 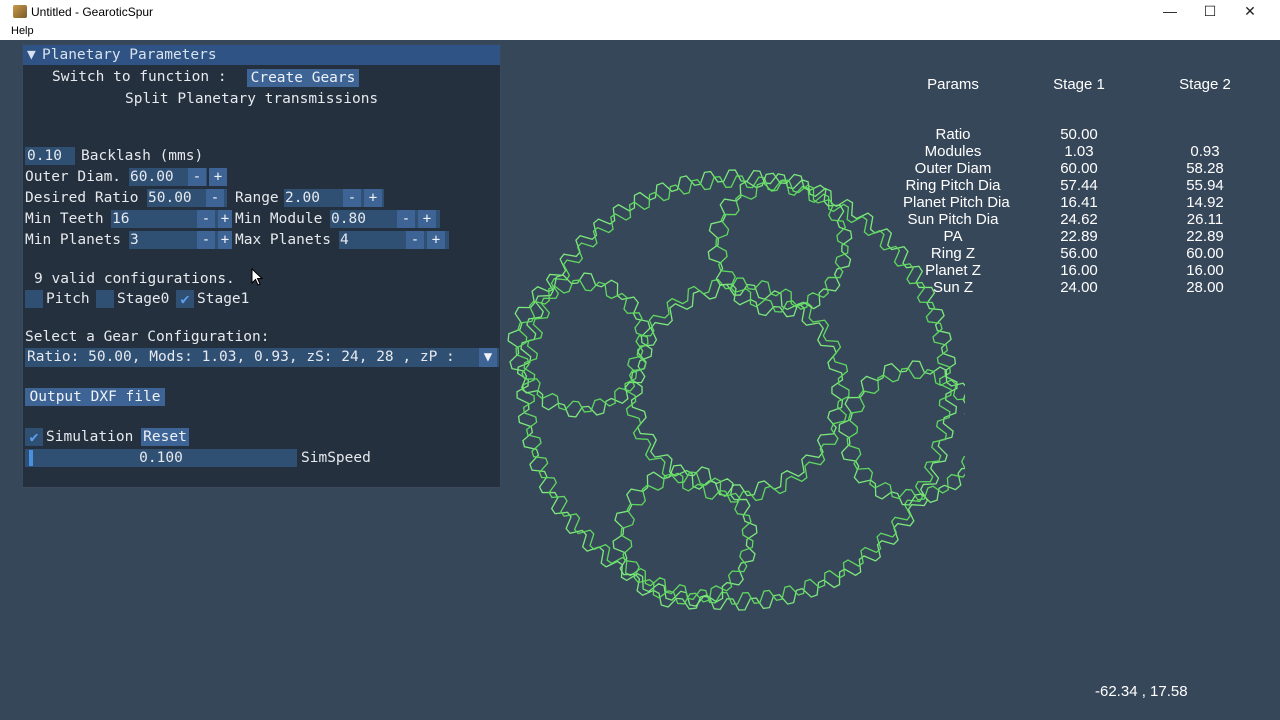 I want to click on sun-gear-stage2, so click(x=737, y=390).